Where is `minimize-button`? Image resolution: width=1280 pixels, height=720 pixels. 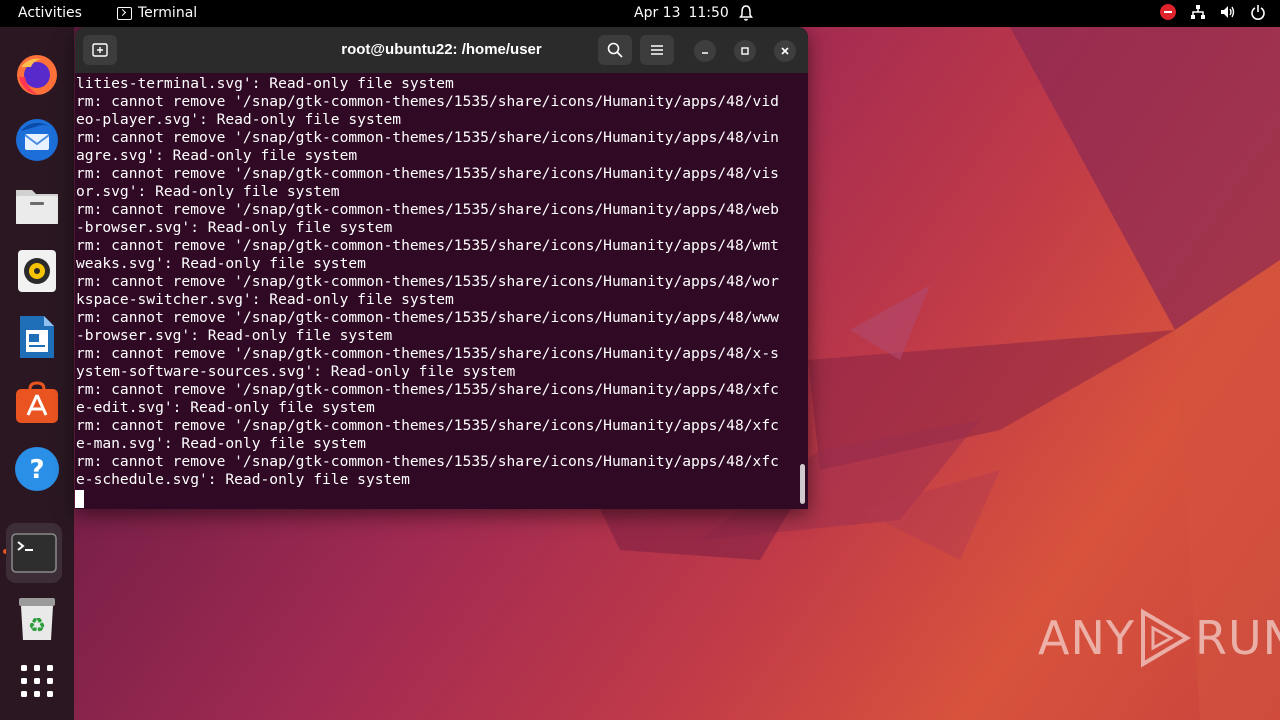 minimize-button is located at coordinates (705, 51).